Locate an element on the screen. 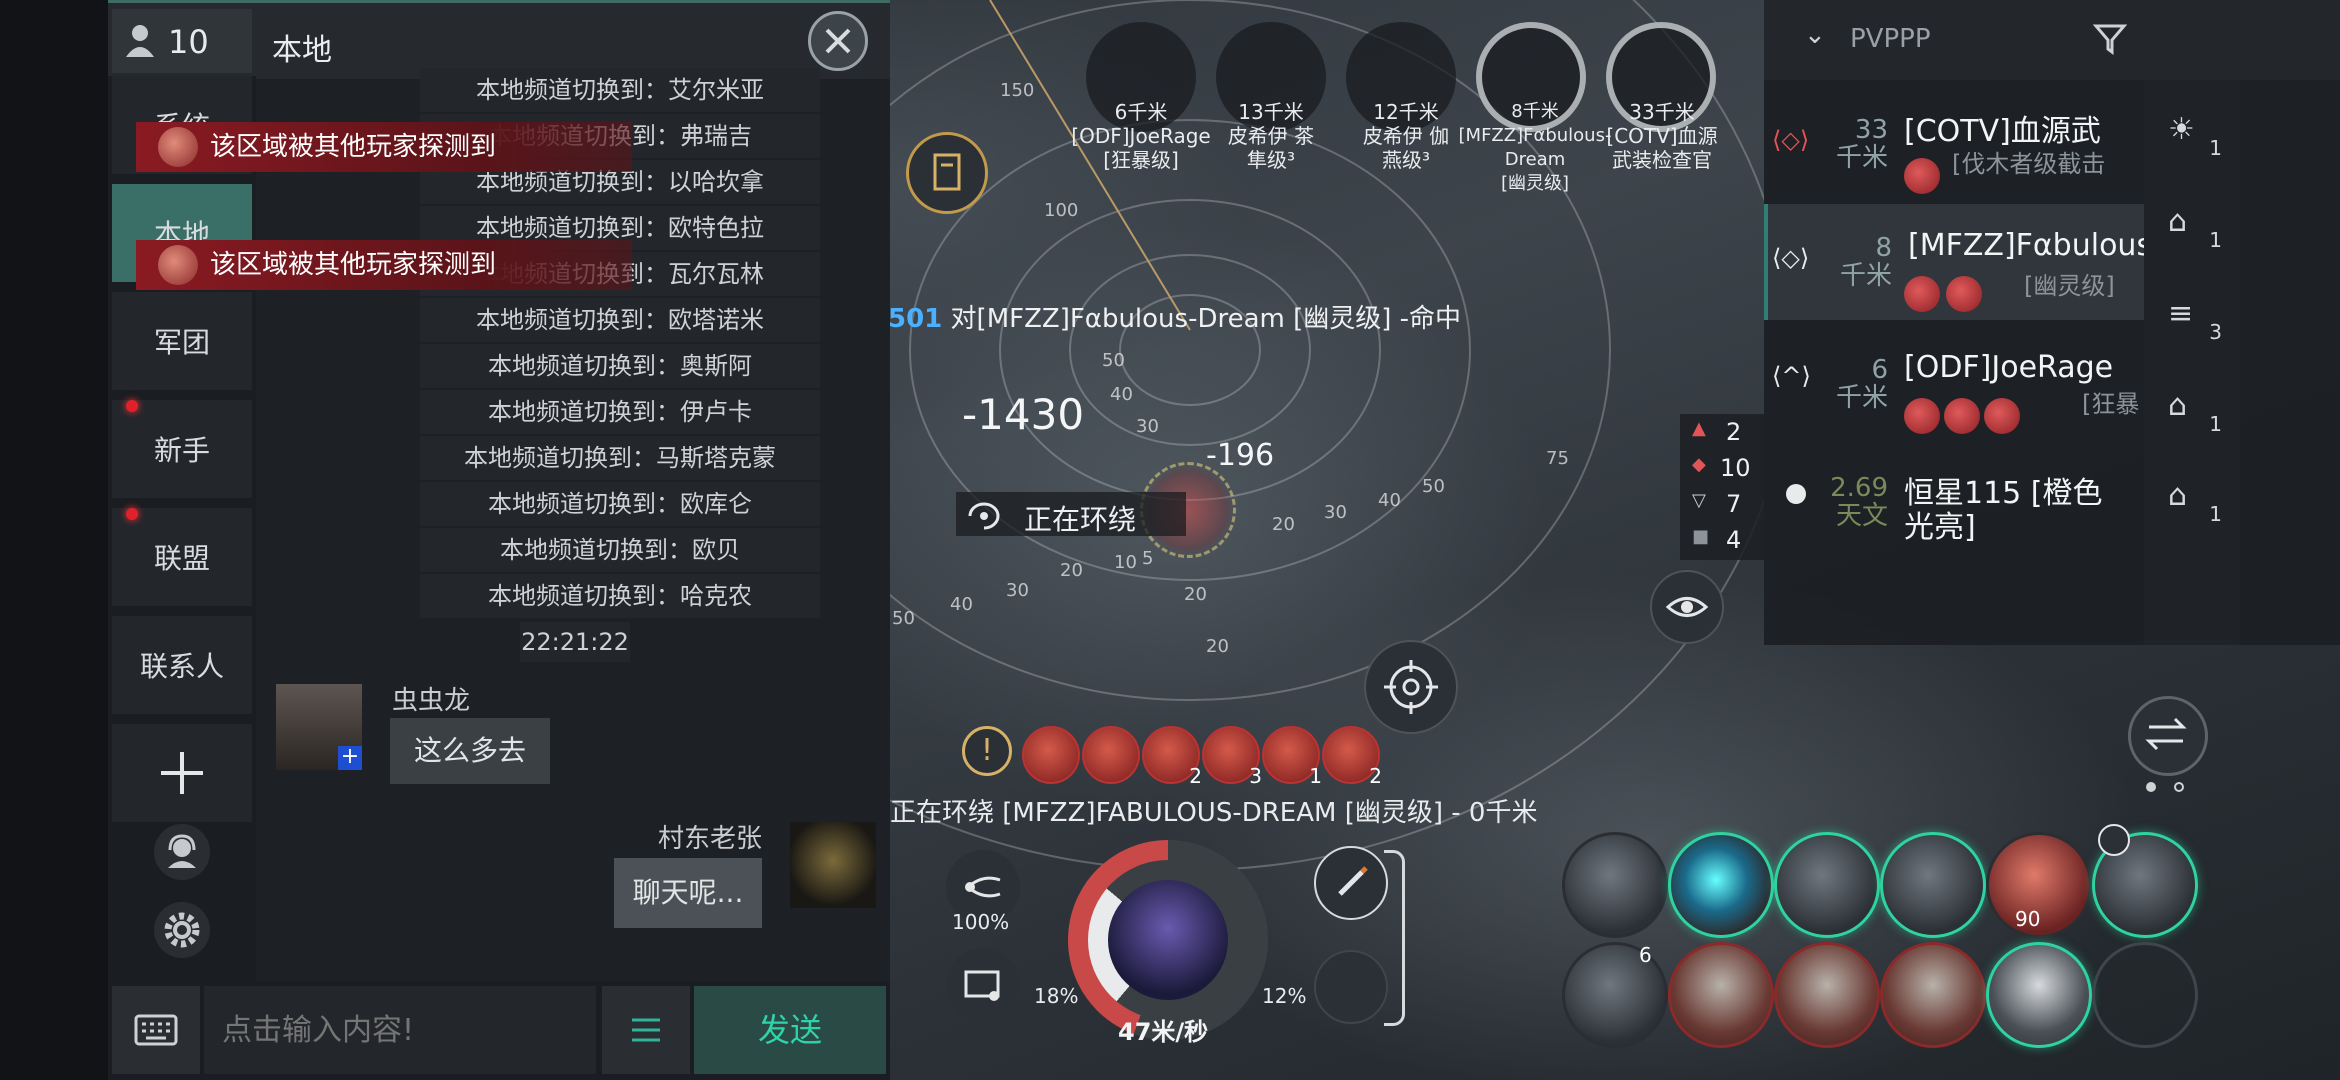 The width and height of the screenshot is (2340, 1080). empty-slot is located at coordinates (1351, 987).